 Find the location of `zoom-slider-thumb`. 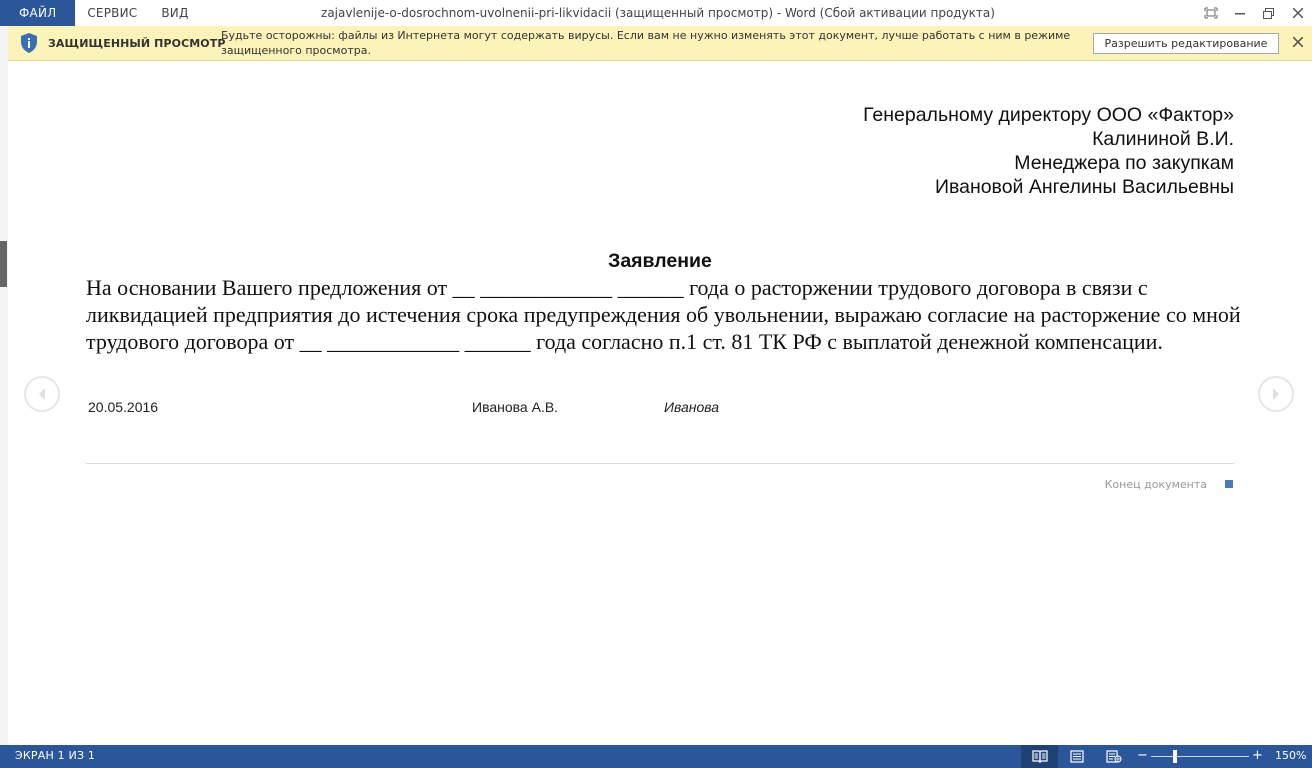

zoom-slider-thumb is located at coordinates (1175, 756).